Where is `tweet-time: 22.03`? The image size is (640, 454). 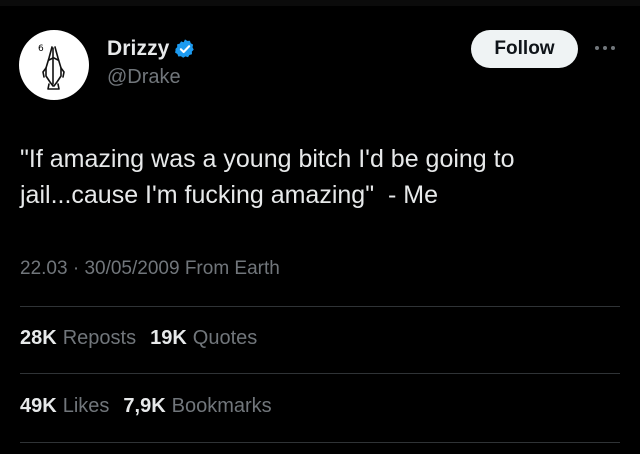 tweet-time: 22.03 is located at coordinates (44, 268).